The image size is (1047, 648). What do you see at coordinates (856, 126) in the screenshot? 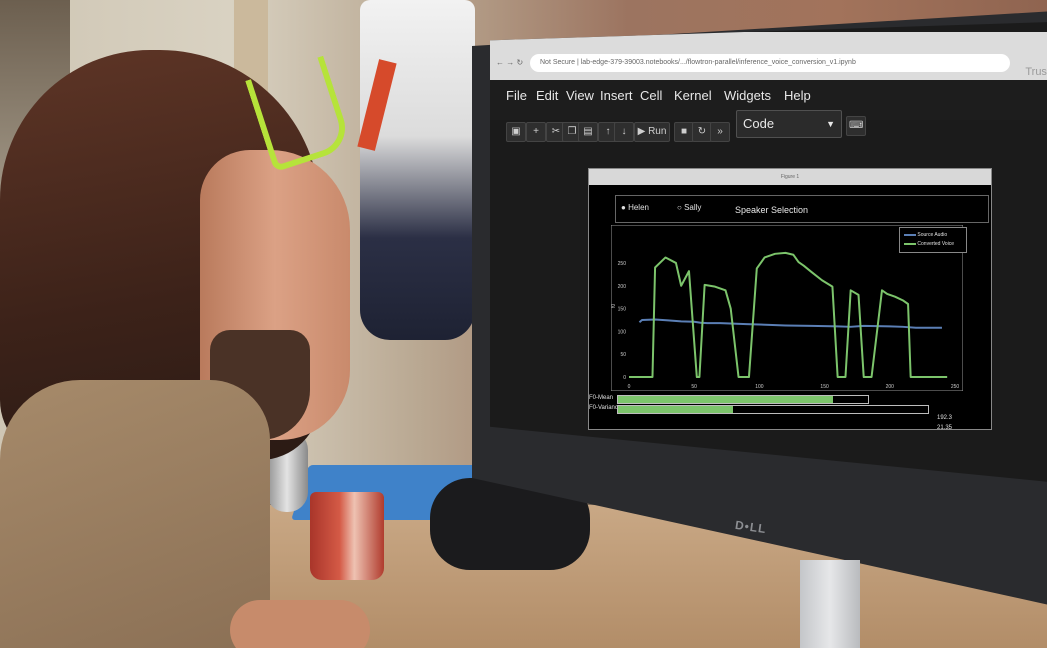
I see `keyboard-icon: ⌨` at bounding box center [856, 126].